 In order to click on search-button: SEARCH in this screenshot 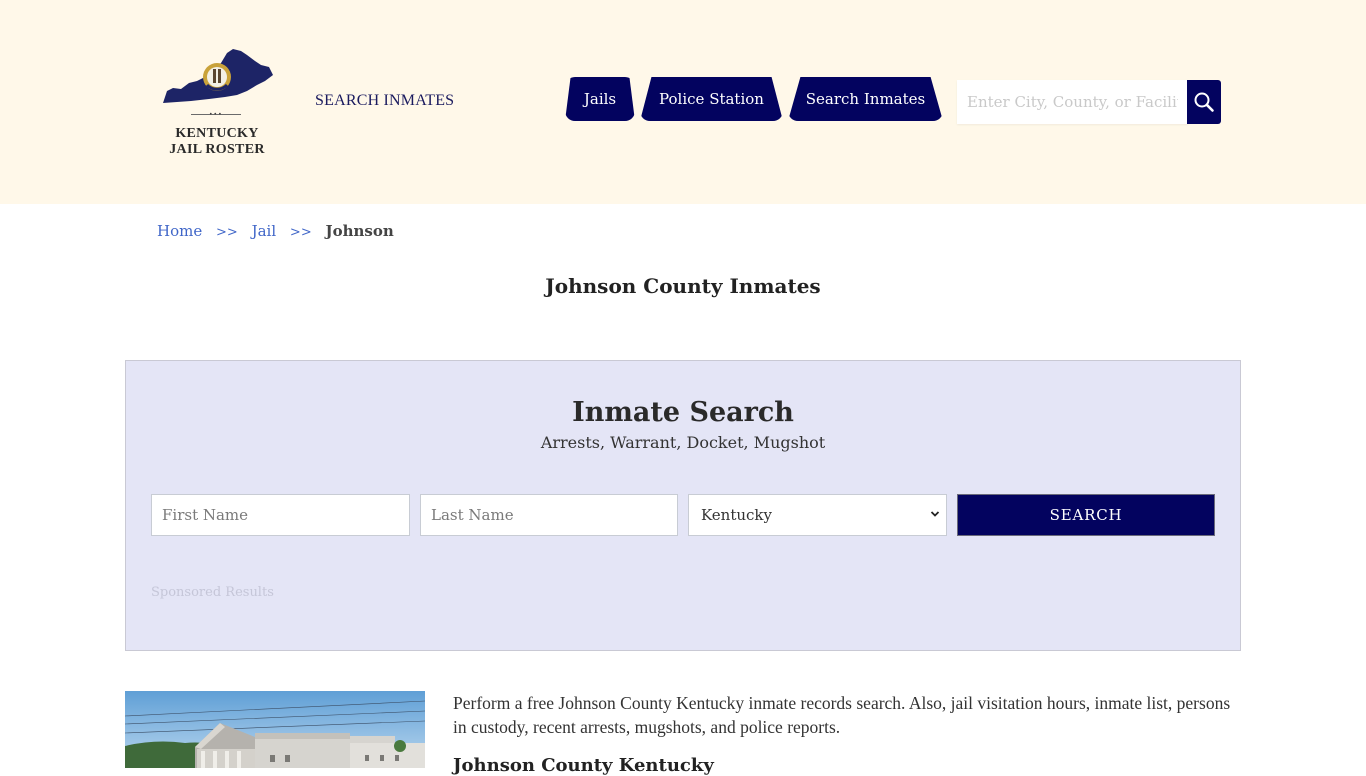, I will do `click(1086, 515)`.